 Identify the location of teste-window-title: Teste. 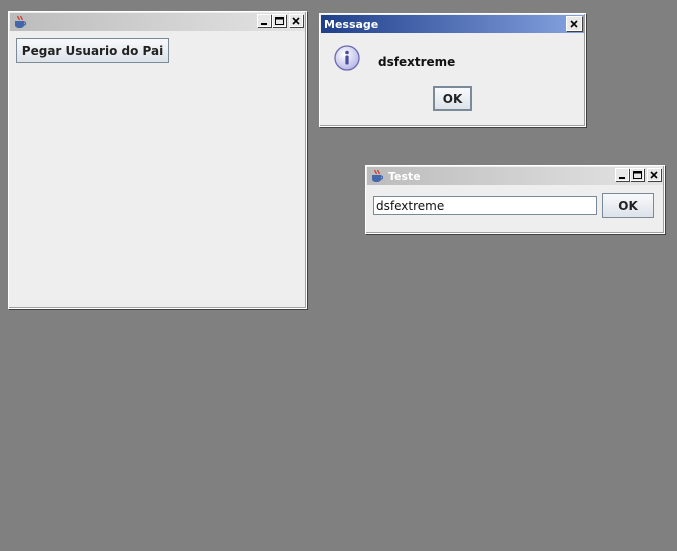
(404, 176).